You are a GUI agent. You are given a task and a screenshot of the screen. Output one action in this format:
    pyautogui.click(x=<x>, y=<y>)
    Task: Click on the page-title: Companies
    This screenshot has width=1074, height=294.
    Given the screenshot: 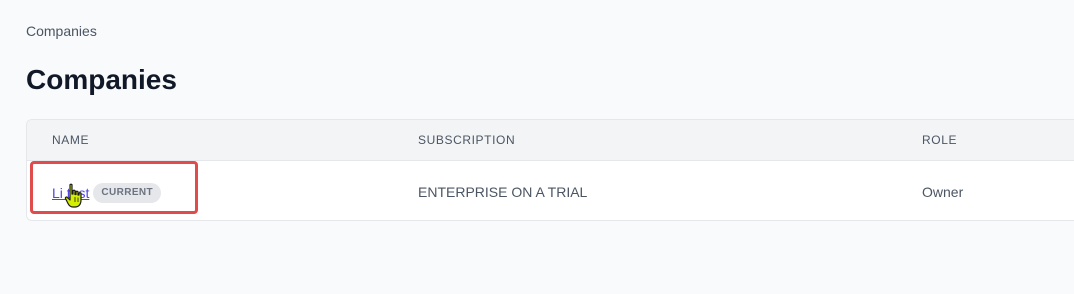 What is the action you would take?
    pyautogui.click(x=101, y=79)
    